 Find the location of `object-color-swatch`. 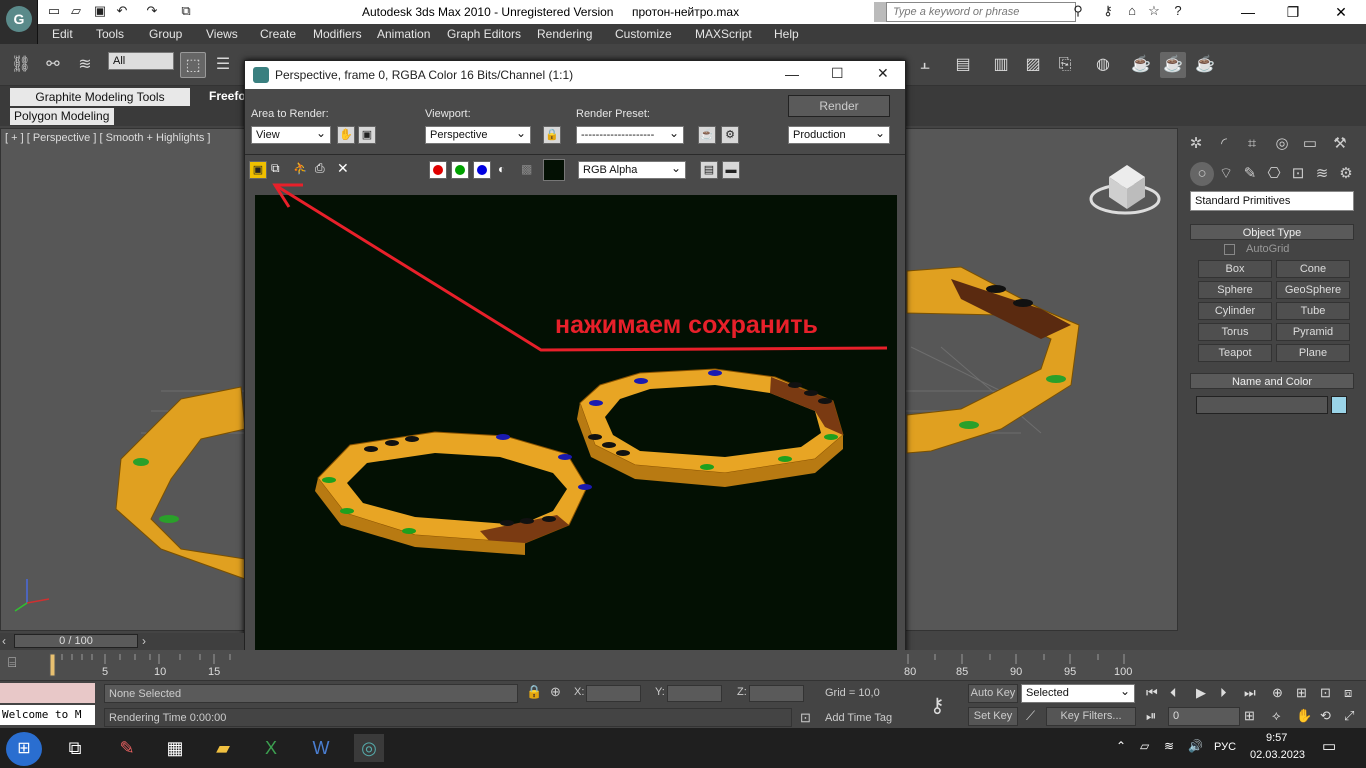

object-color-swatch is located at coordinates (1339, 405).